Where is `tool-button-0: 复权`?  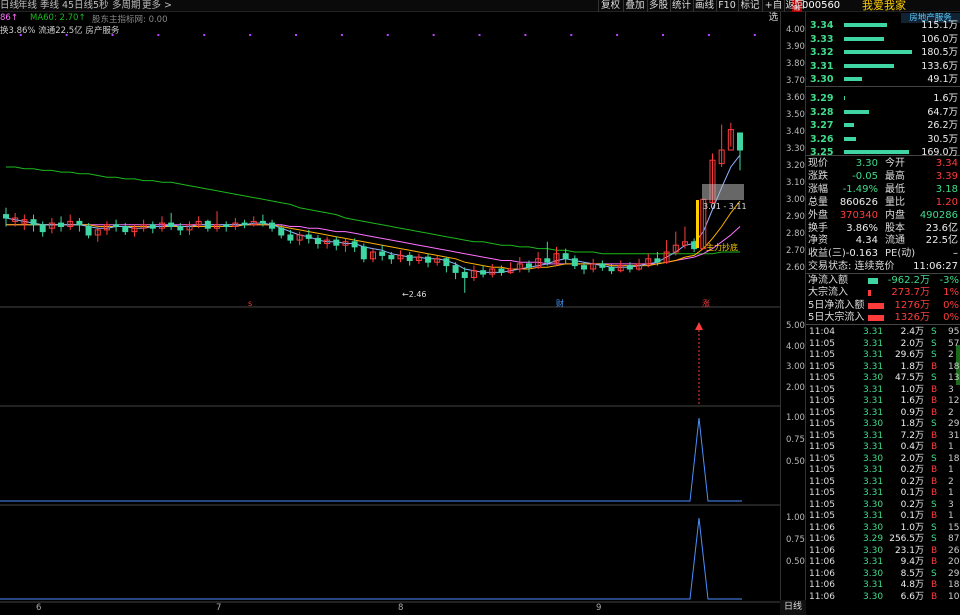
tool-button-0: 复权 is located at coordinates (610, 6).